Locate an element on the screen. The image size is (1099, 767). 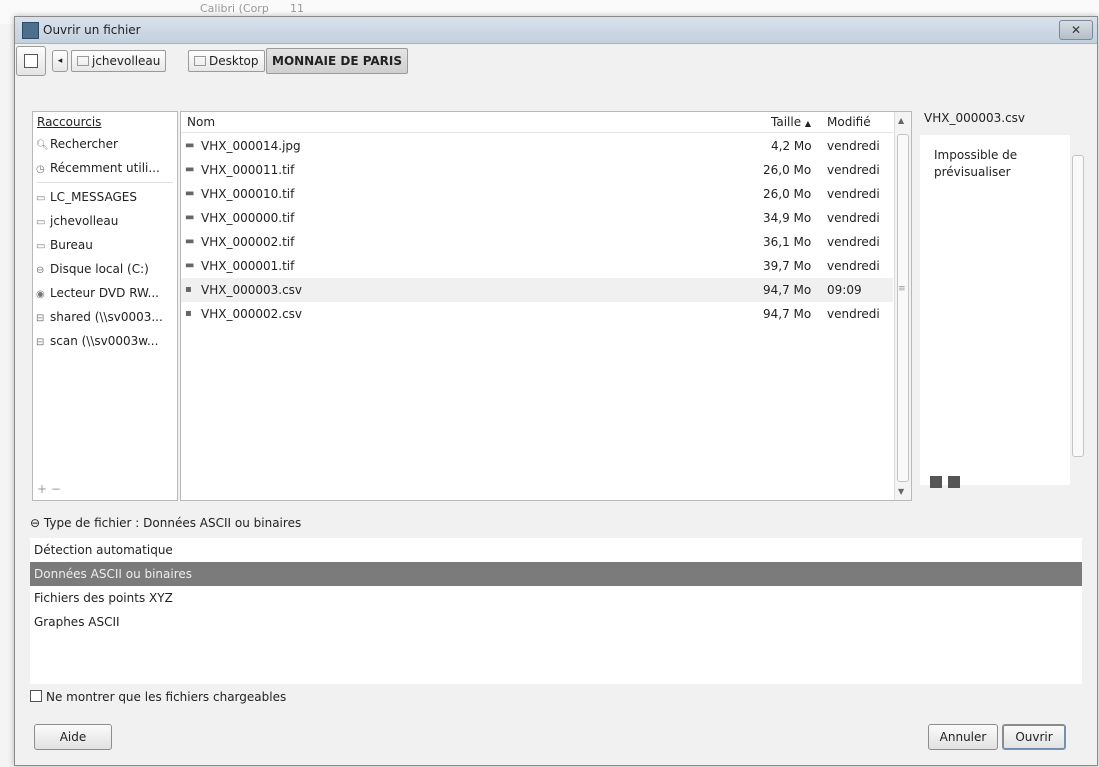
list-view-icon is located at coordinates (954, 482).